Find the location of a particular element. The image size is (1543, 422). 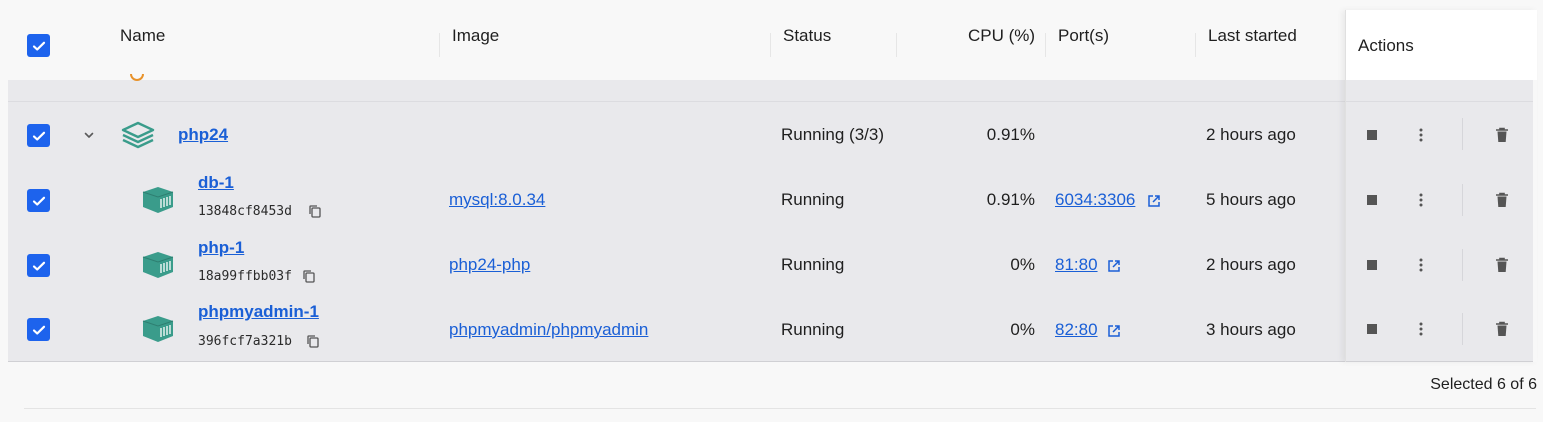

group-checkbox is located at coordinates (38, 135).